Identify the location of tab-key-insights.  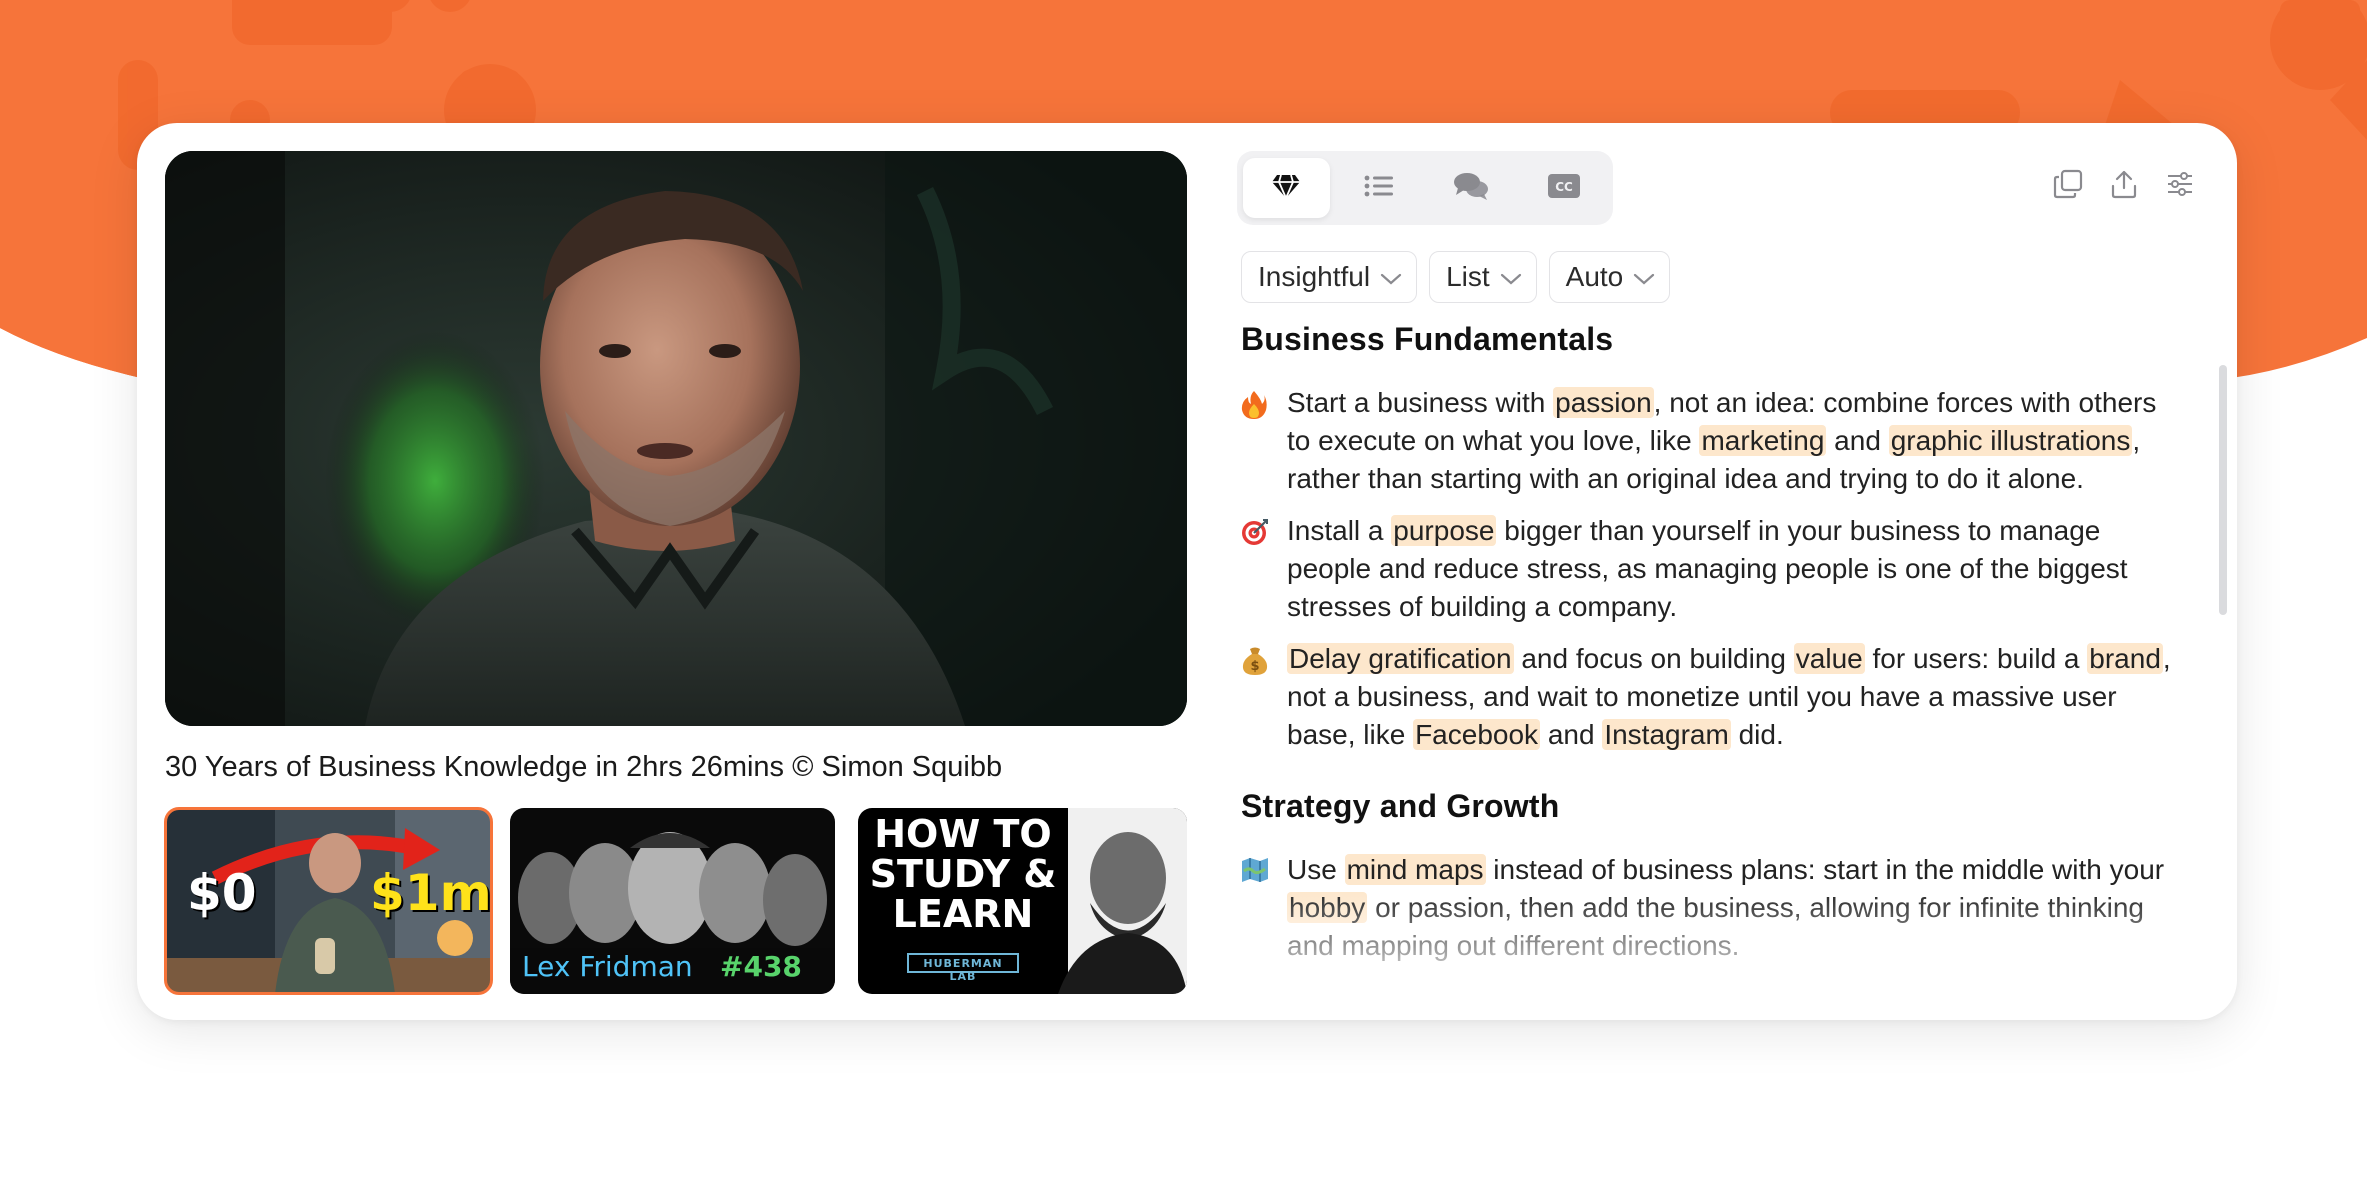
(1286, 188).